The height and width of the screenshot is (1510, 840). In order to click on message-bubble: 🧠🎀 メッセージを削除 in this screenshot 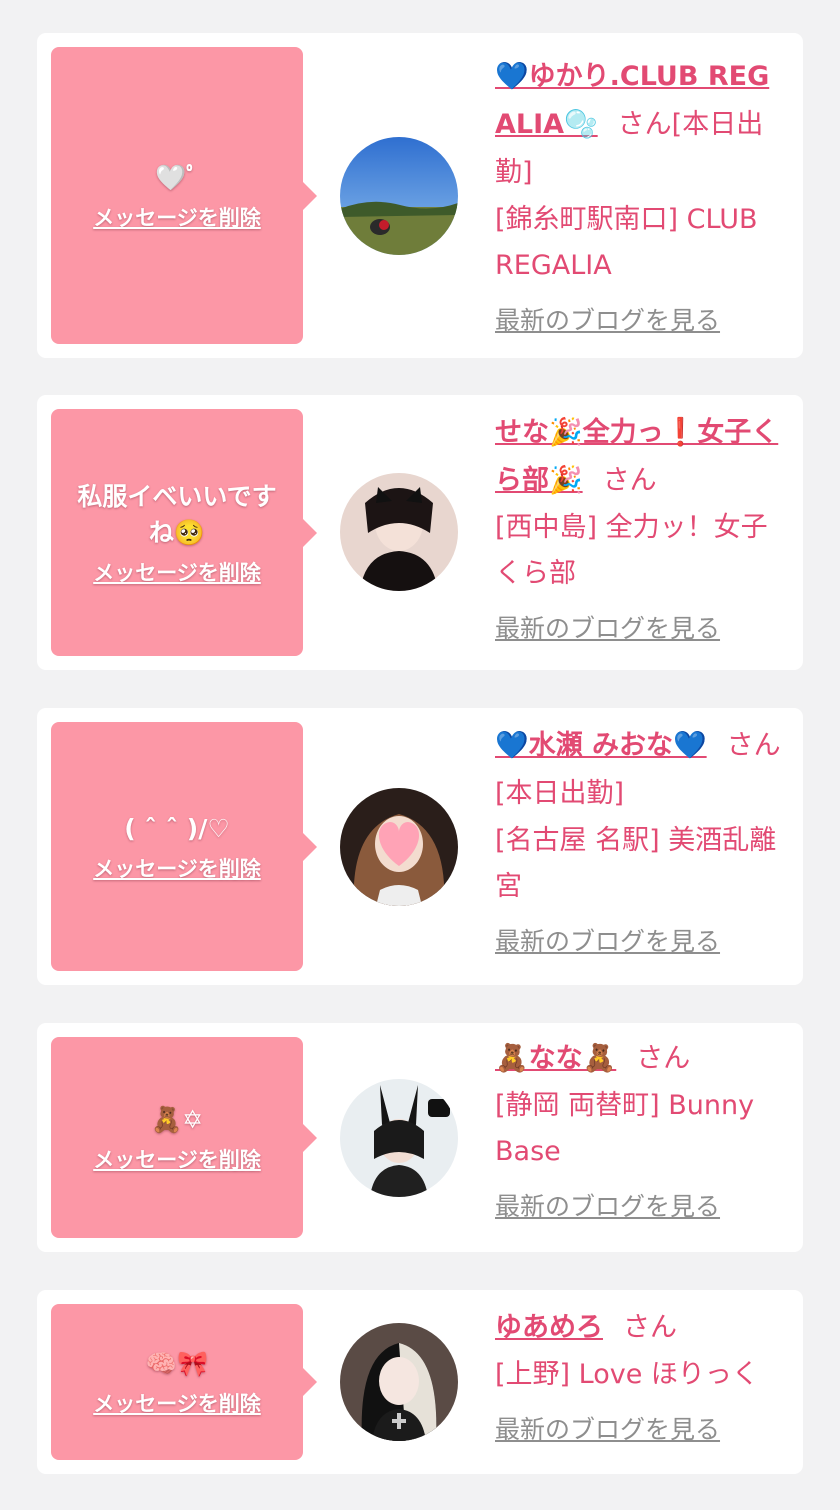, I will do `click(184, 1382)`.